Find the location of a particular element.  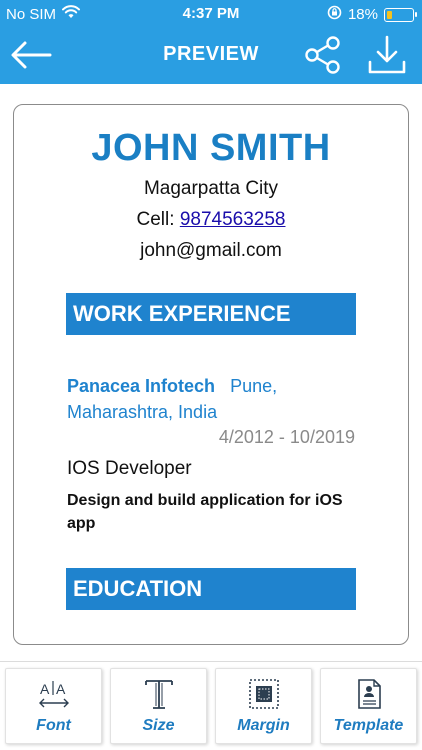

battery-fill is located at coordinates (389, 14).